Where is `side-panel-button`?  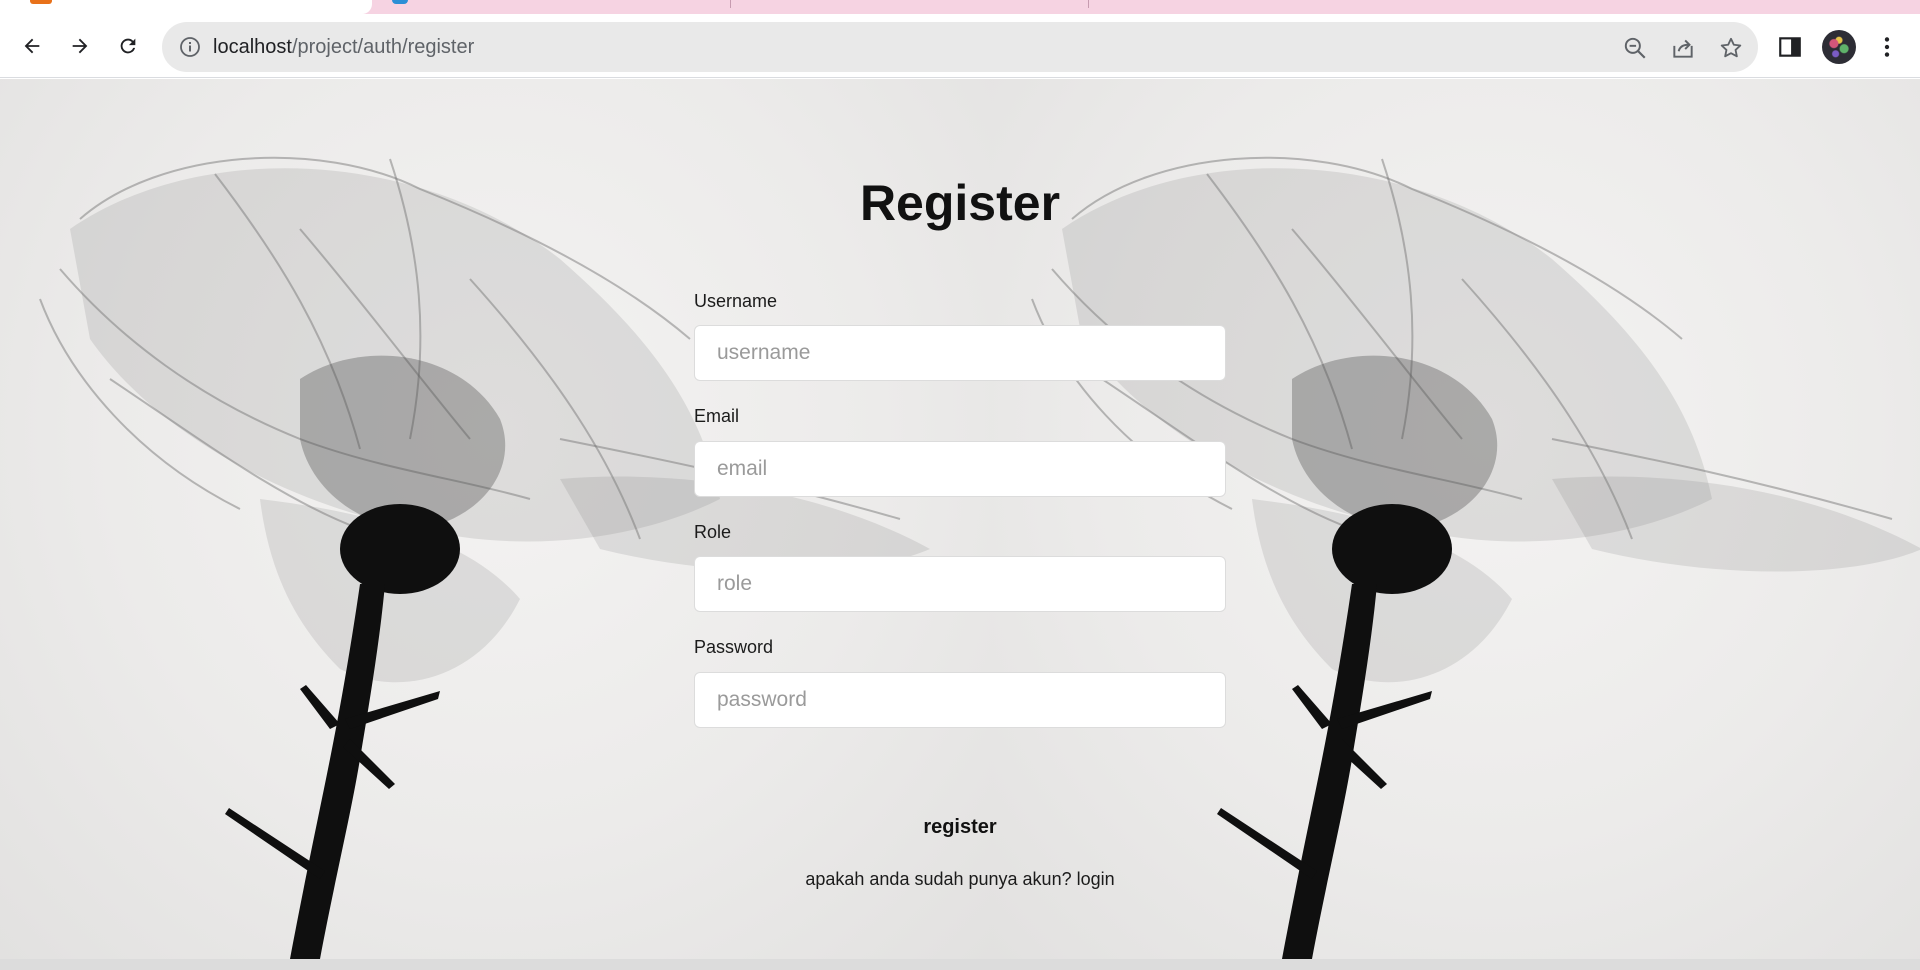
side-panel-button is located at coordinates (1790, 47).